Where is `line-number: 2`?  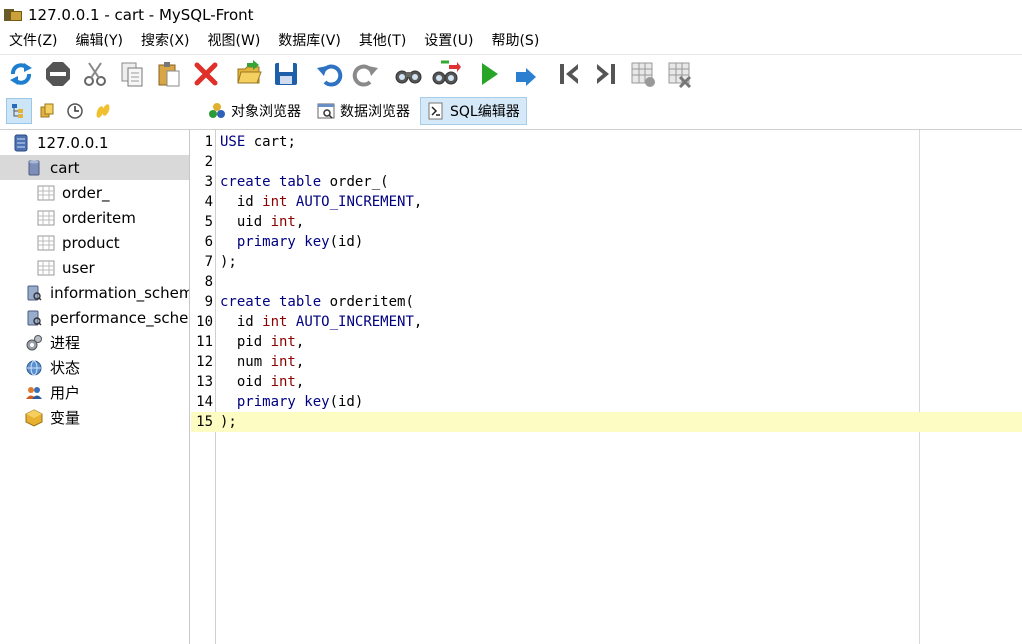 line-number: 2 is located at coordinates (208, 162).